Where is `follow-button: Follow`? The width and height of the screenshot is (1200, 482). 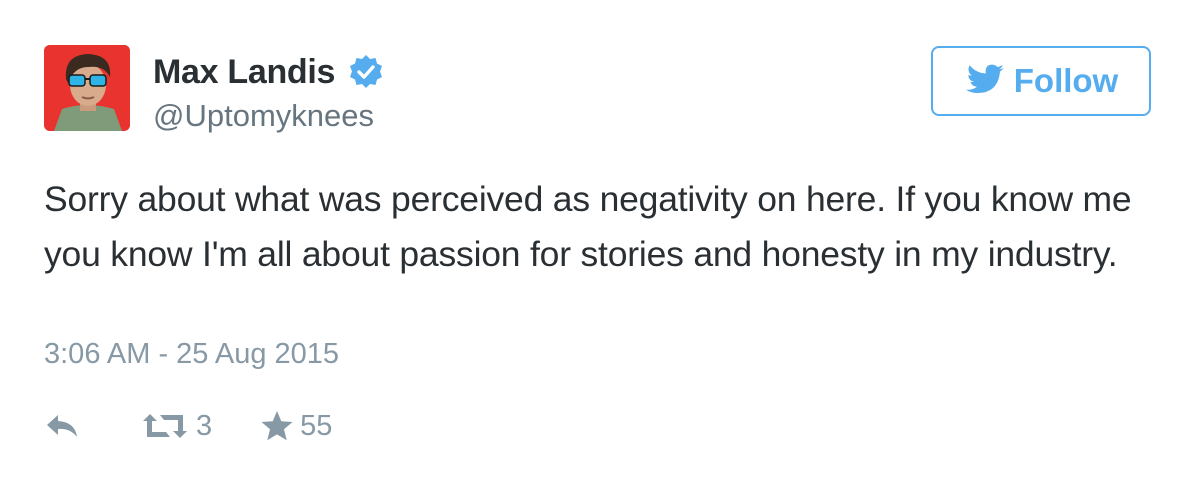 follow-button: Follow is located at coordinates (1041, 81).